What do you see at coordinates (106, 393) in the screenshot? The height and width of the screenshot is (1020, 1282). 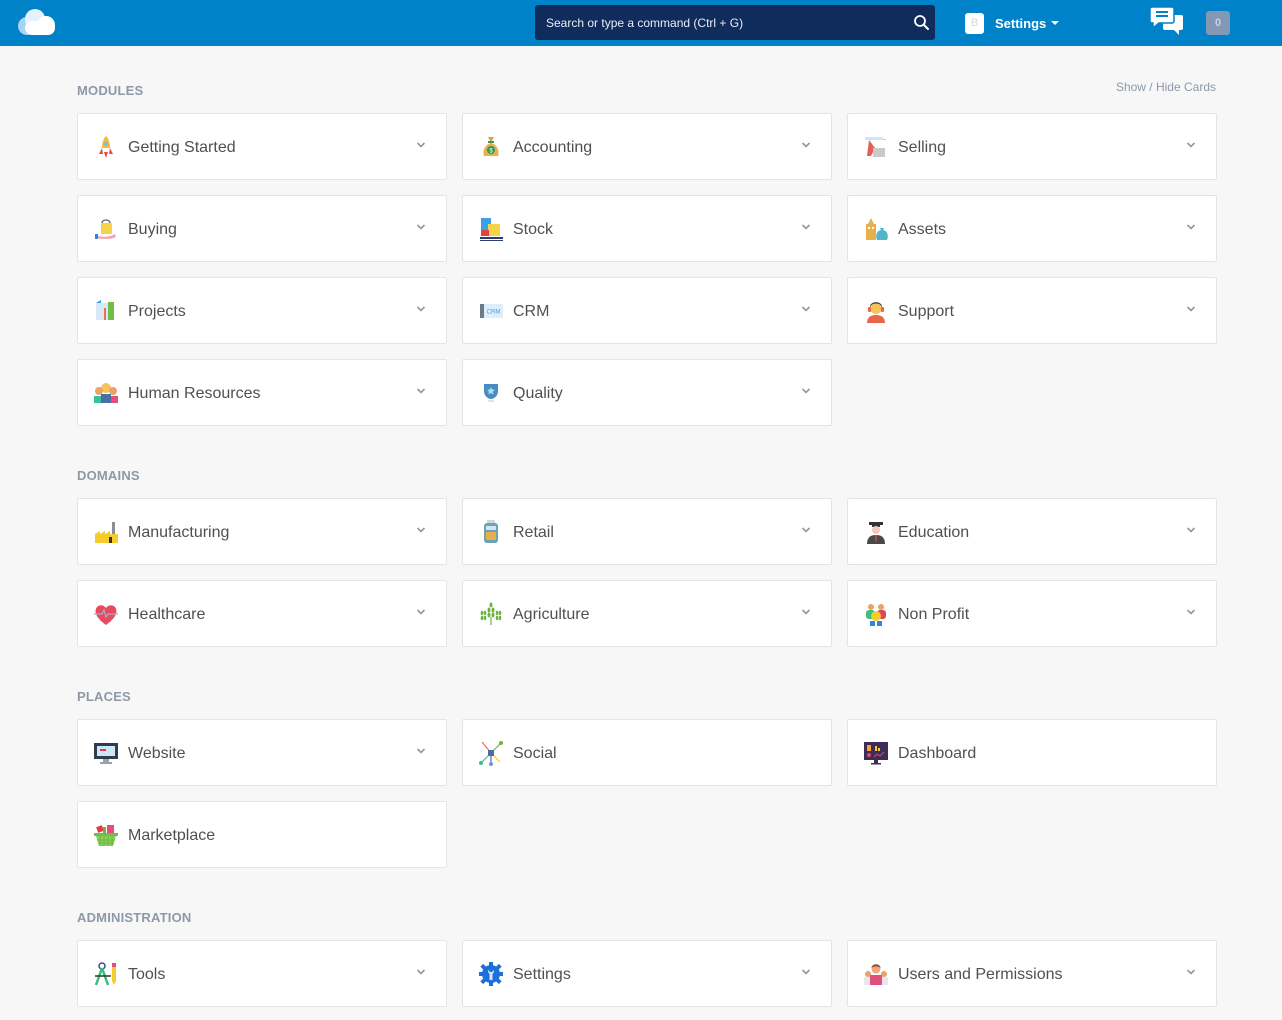 I see `people-icon` at bounding box center [106, 393].